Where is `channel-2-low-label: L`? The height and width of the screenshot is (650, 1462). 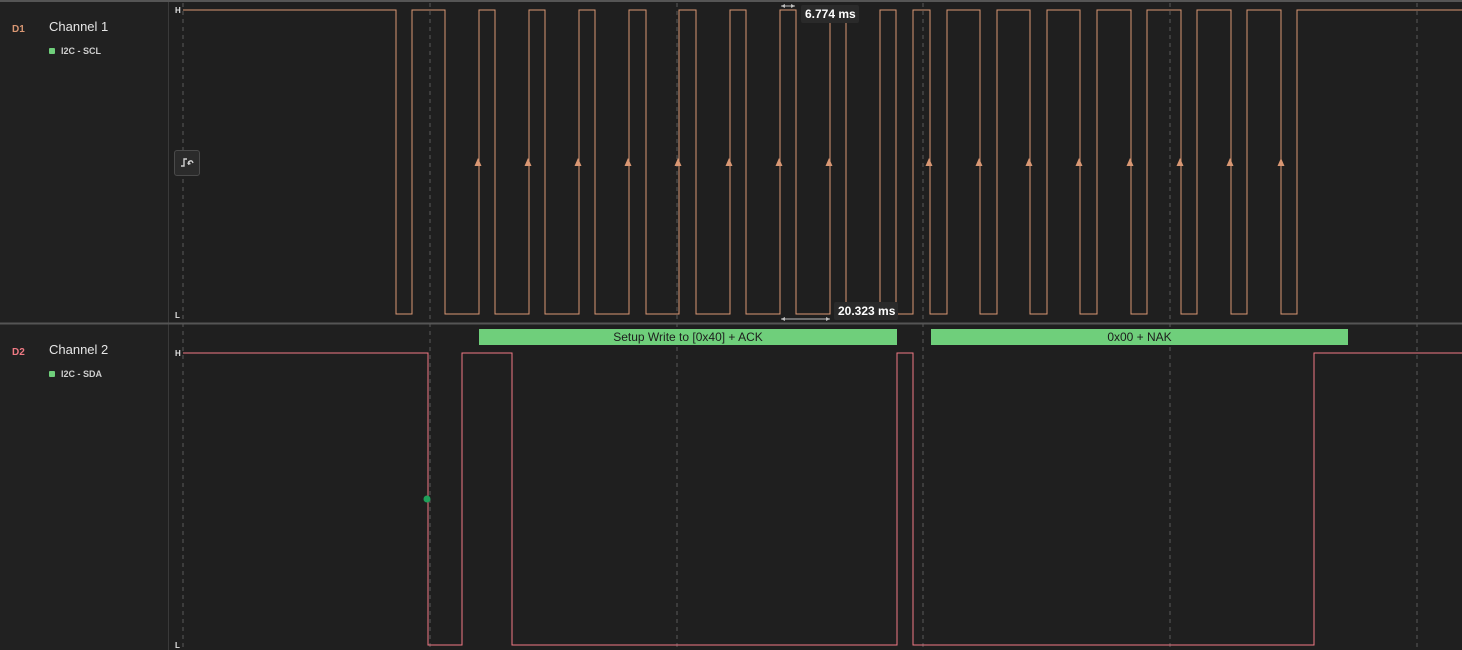
channel-2-low-label: L is located at coordinates (177, 645).